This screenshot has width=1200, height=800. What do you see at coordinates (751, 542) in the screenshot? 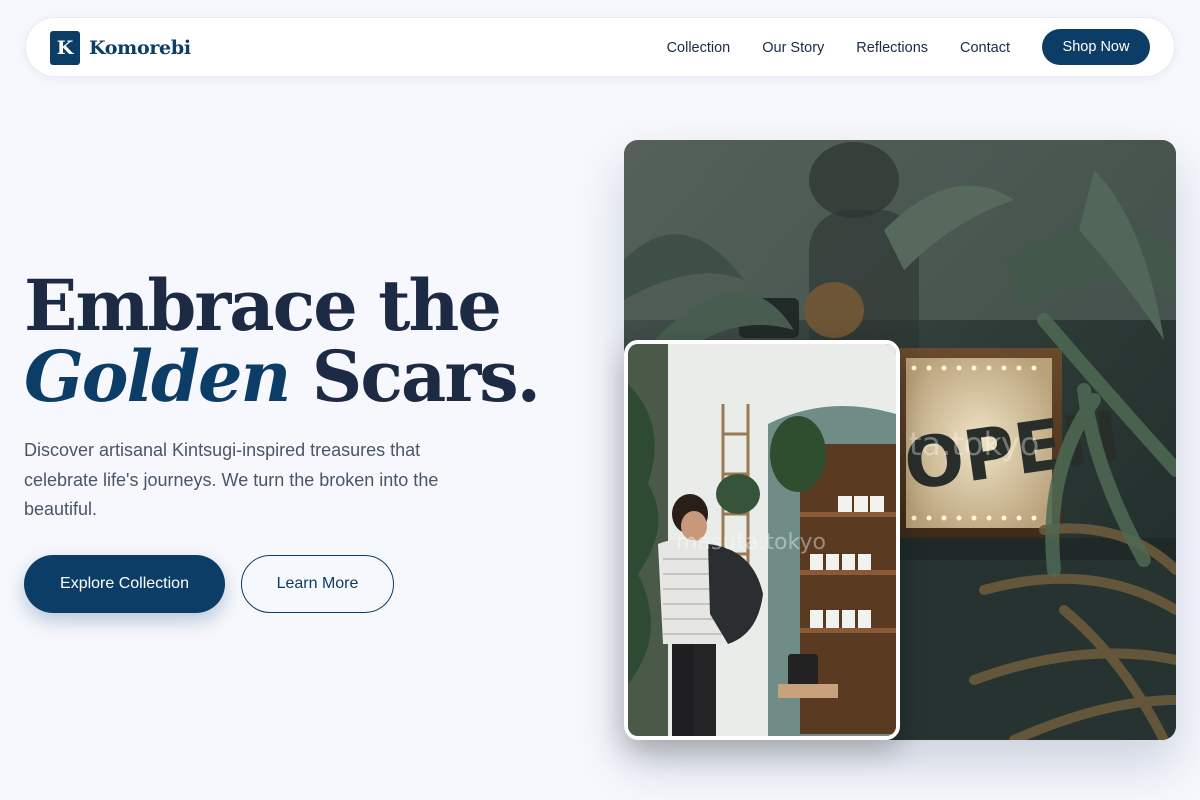
I see `watermark-inset: masuta.tokyo` at bounding box center [751, 542].